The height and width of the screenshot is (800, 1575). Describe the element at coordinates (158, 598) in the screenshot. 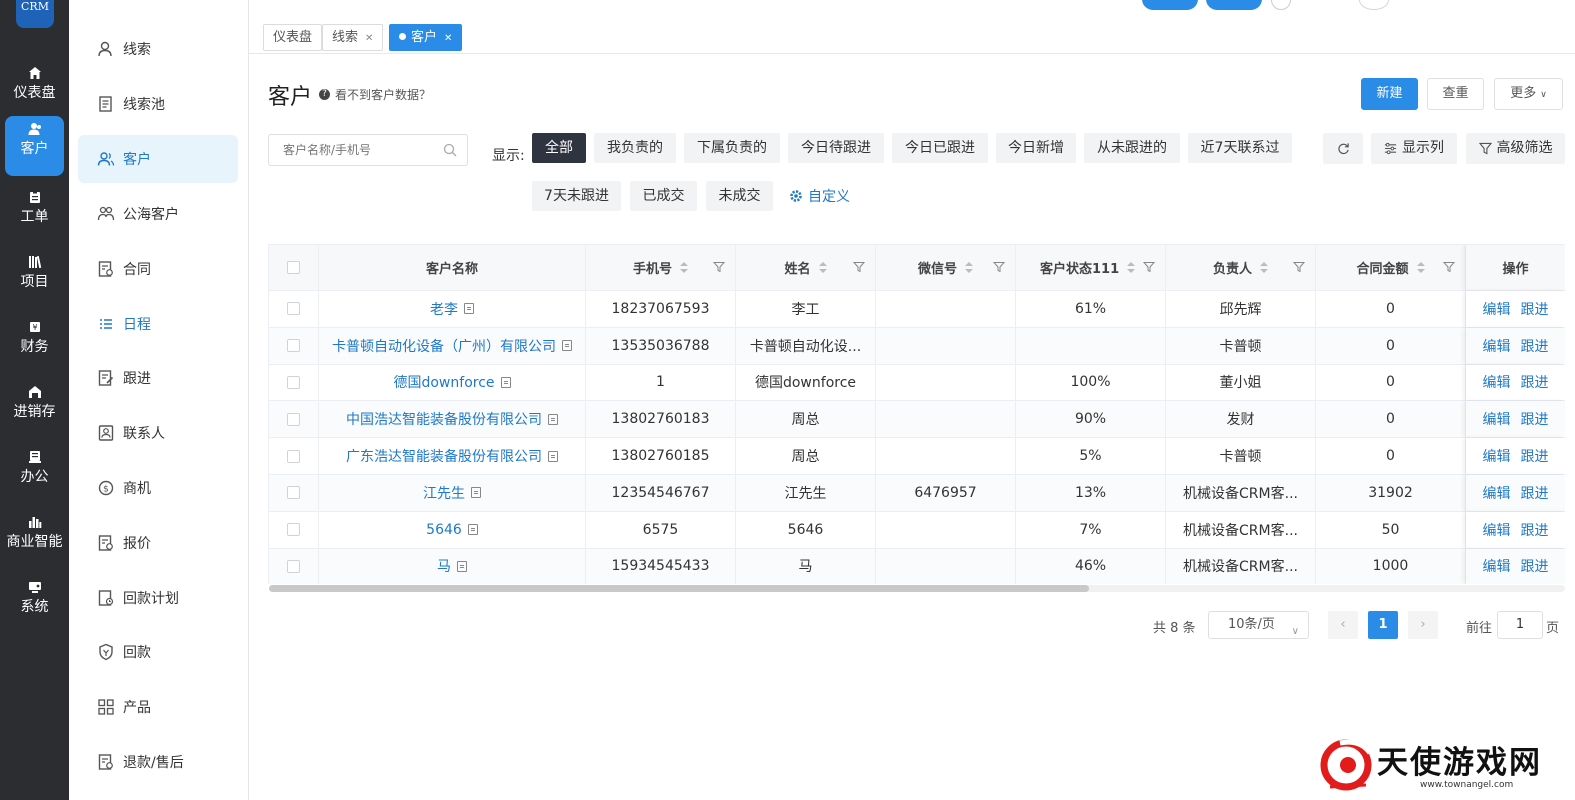

I see `sidebar-item-payment-plan: 回款计划` at that location.